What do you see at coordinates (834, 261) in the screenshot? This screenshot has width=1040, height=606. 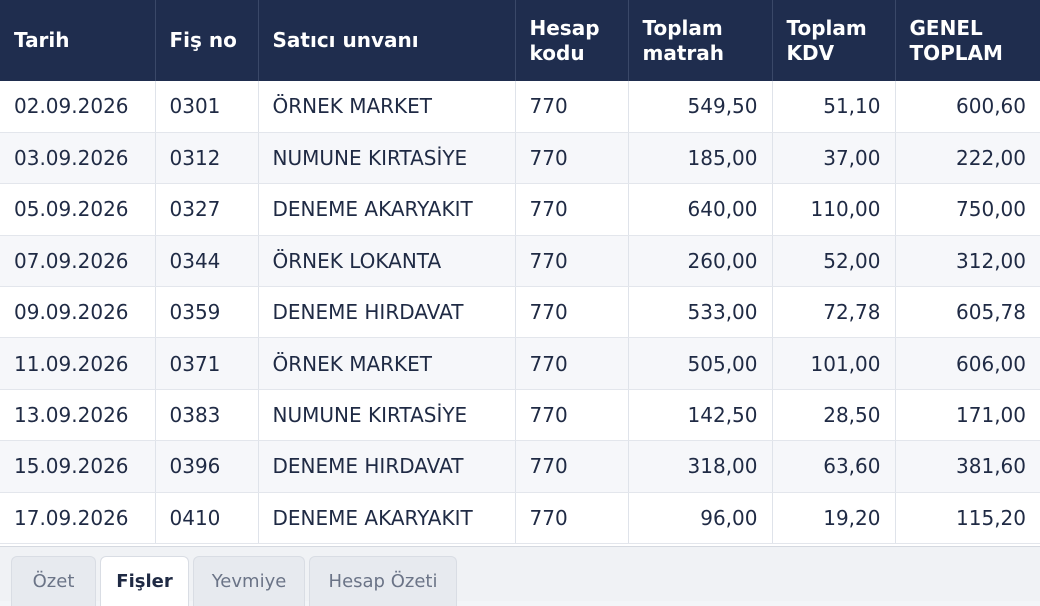 I see `cell-total-vat: 52,00` at bounding box center [834, 261].